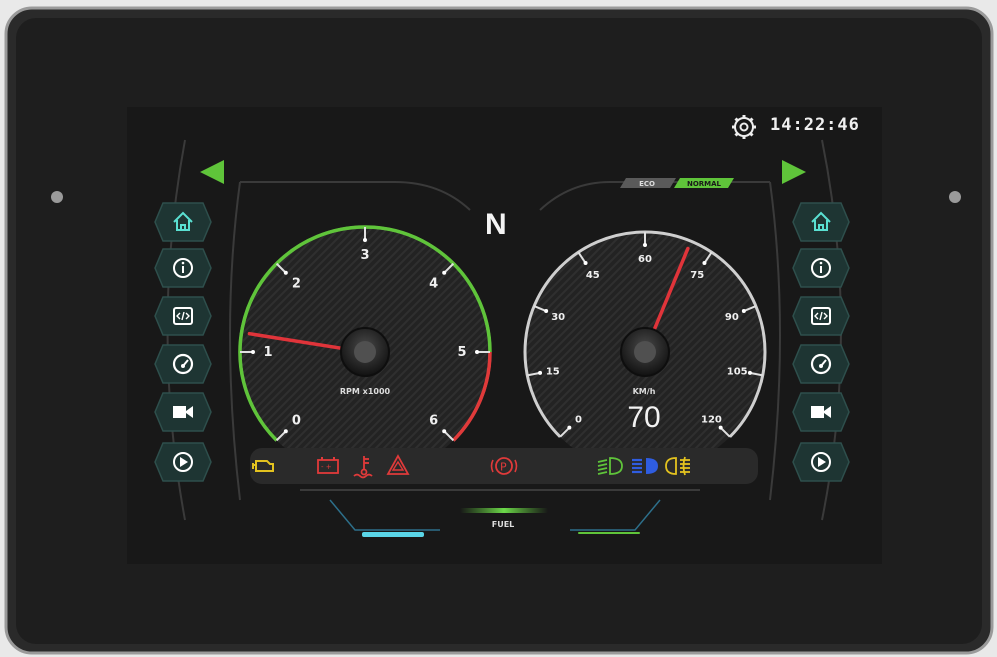 The height and width of the screenshot is (657, 997). I want to click on speedometer: 0 15 30 45 60 75 90 105 120, so click(645, 351).